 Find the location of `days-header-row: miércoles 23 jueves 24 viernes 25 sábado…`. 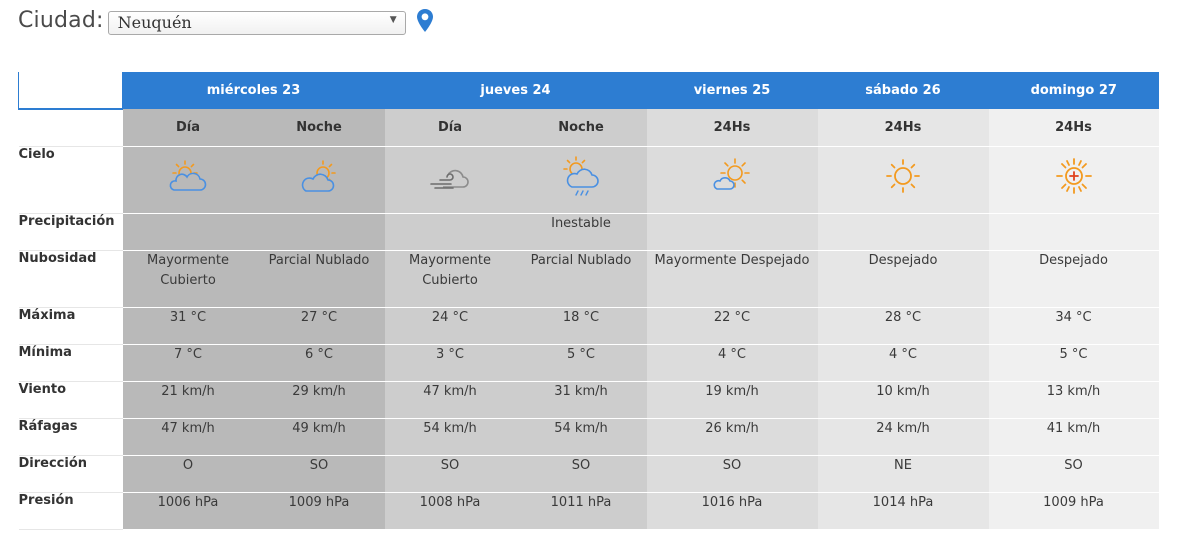

days-header-row: miércoles 23 jueves 24 viernes 25 sábado… is located at coordinates (588, 91).